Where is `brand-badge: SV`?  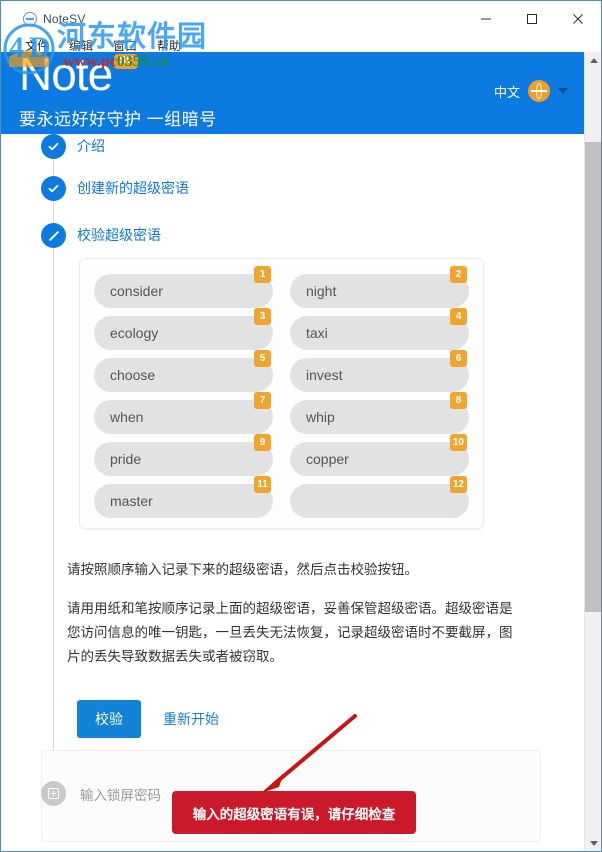 brand-badge: SV is located at coordinates (126, 61).